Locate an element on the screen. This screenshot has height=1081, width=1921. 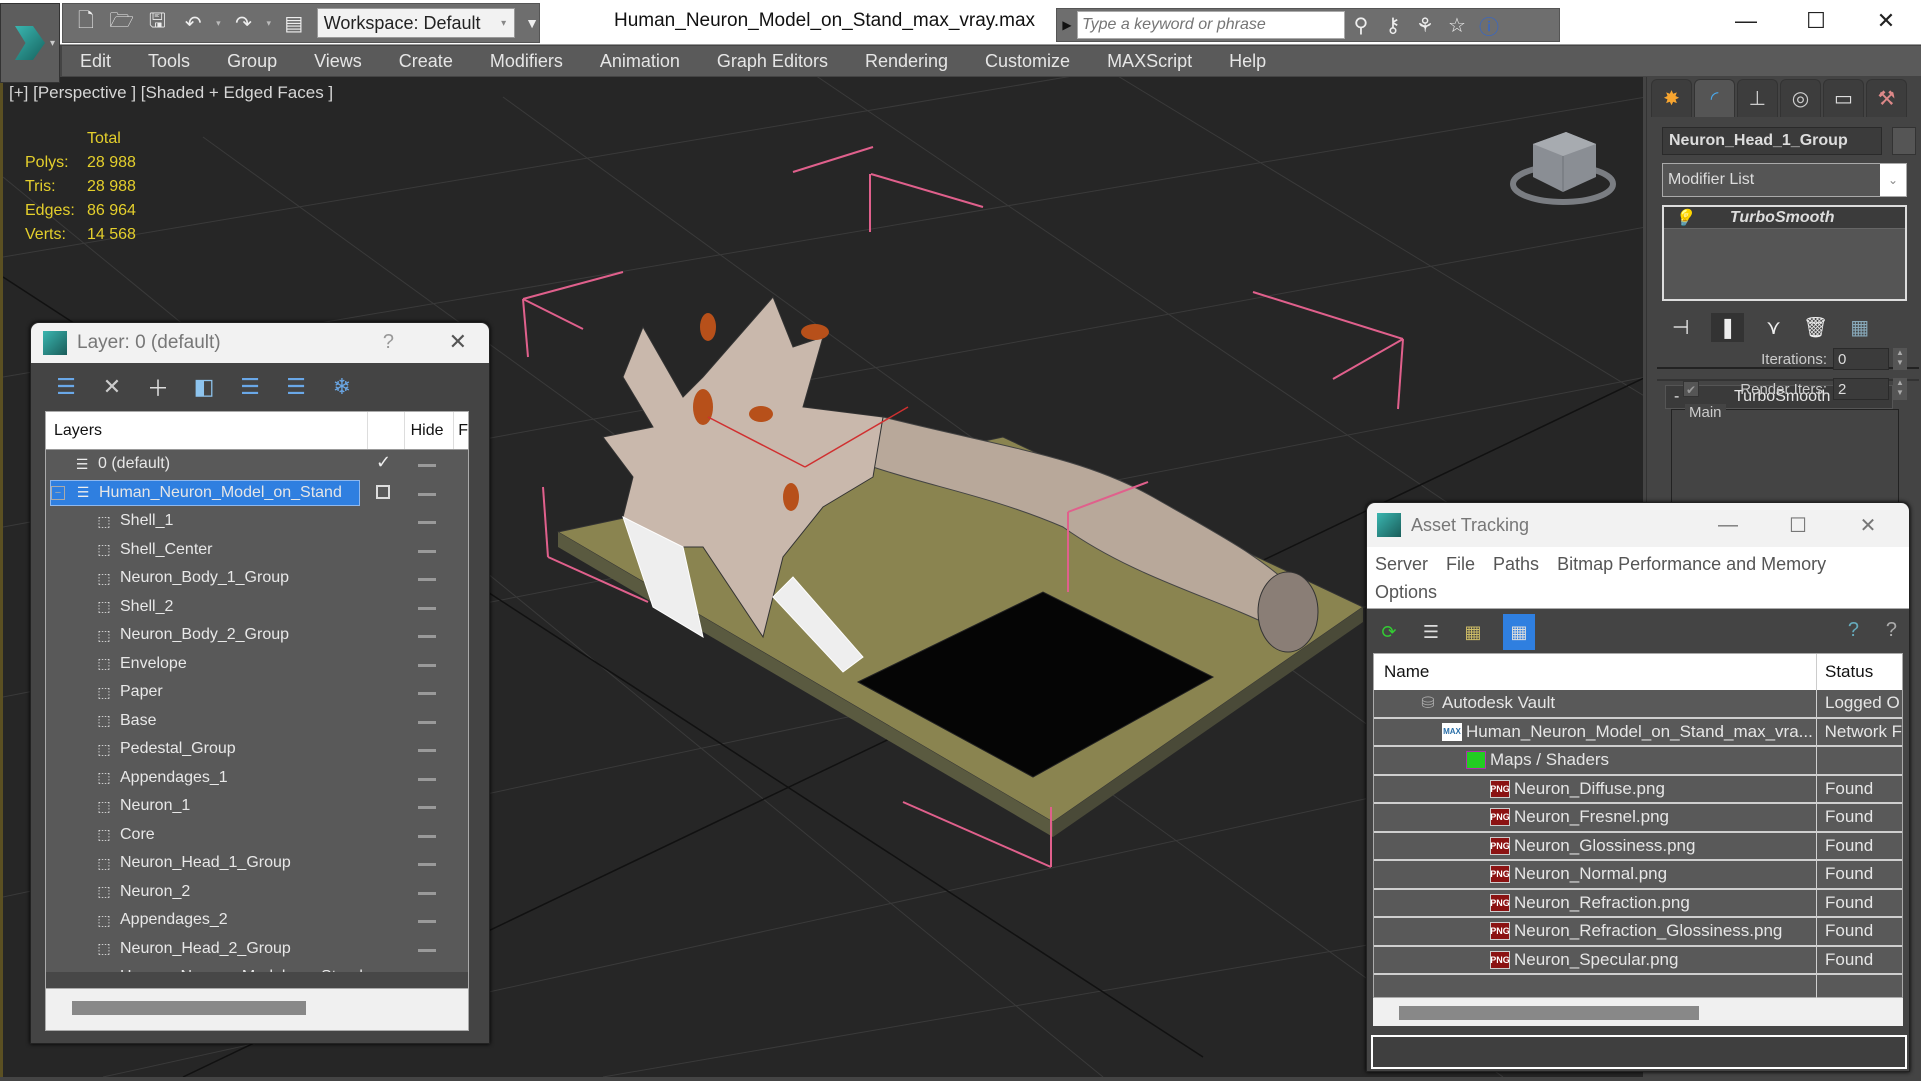
select-layer-icon: ☰ is located at coordinates (250, 387).